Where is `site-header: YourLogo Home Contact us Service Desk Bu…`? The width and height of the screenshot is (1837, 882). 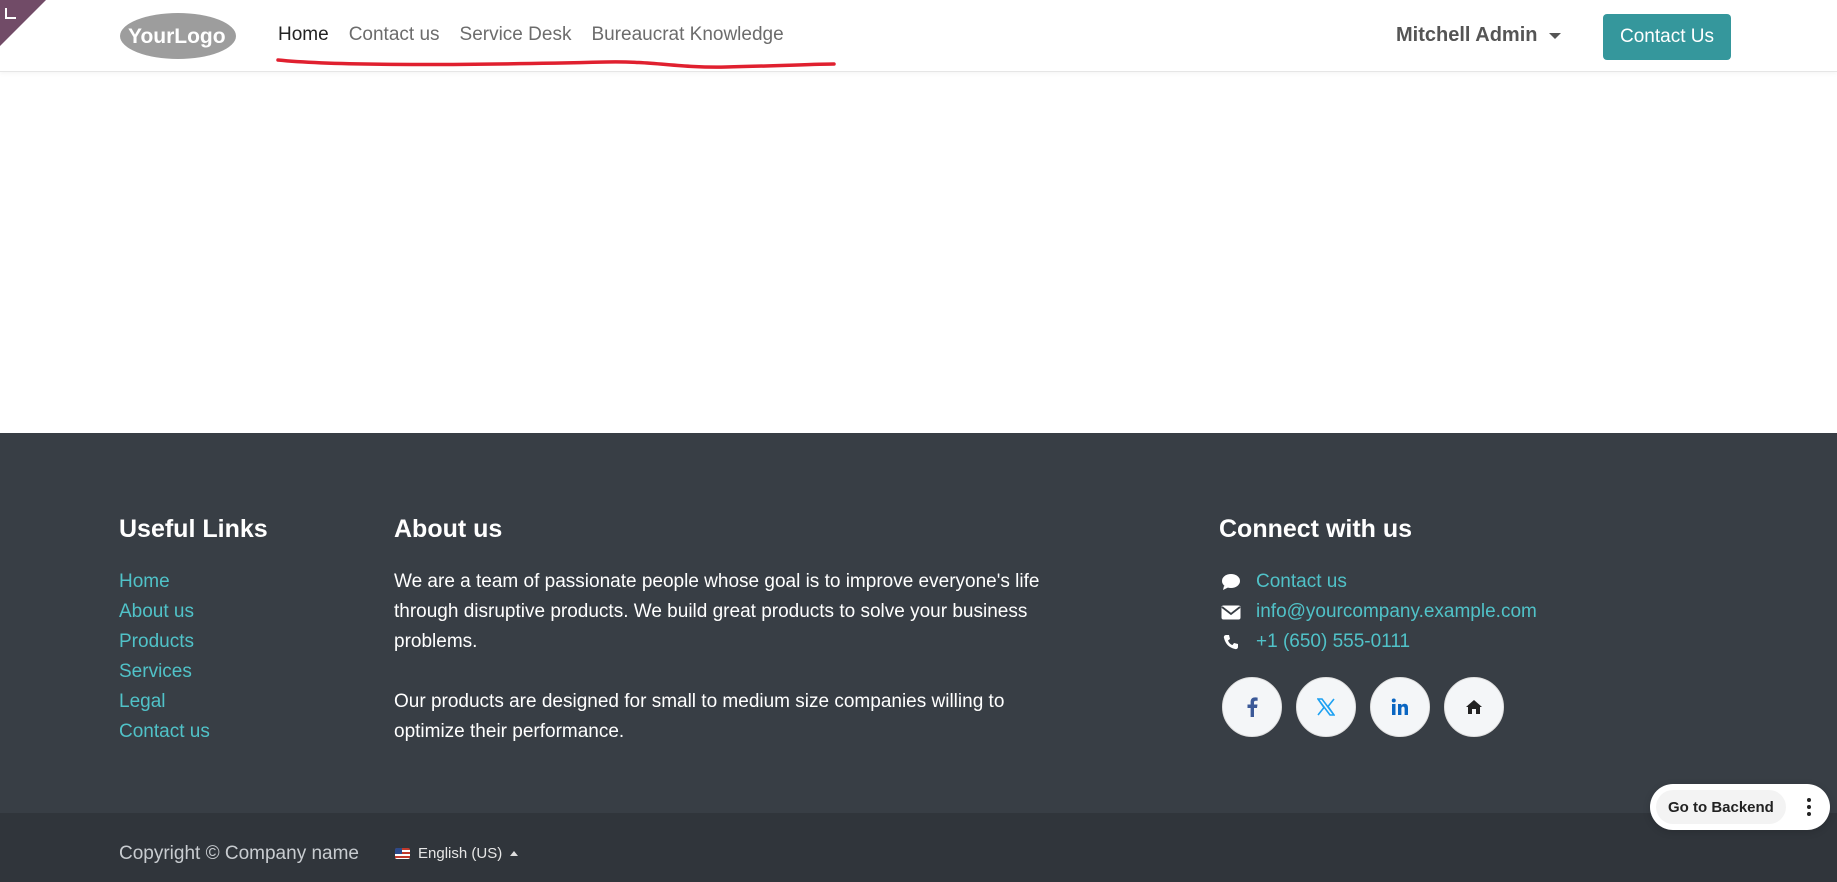
site-header: YourLogo Home Contact us Service Desk Bu… is located at coordinates (918, 36).